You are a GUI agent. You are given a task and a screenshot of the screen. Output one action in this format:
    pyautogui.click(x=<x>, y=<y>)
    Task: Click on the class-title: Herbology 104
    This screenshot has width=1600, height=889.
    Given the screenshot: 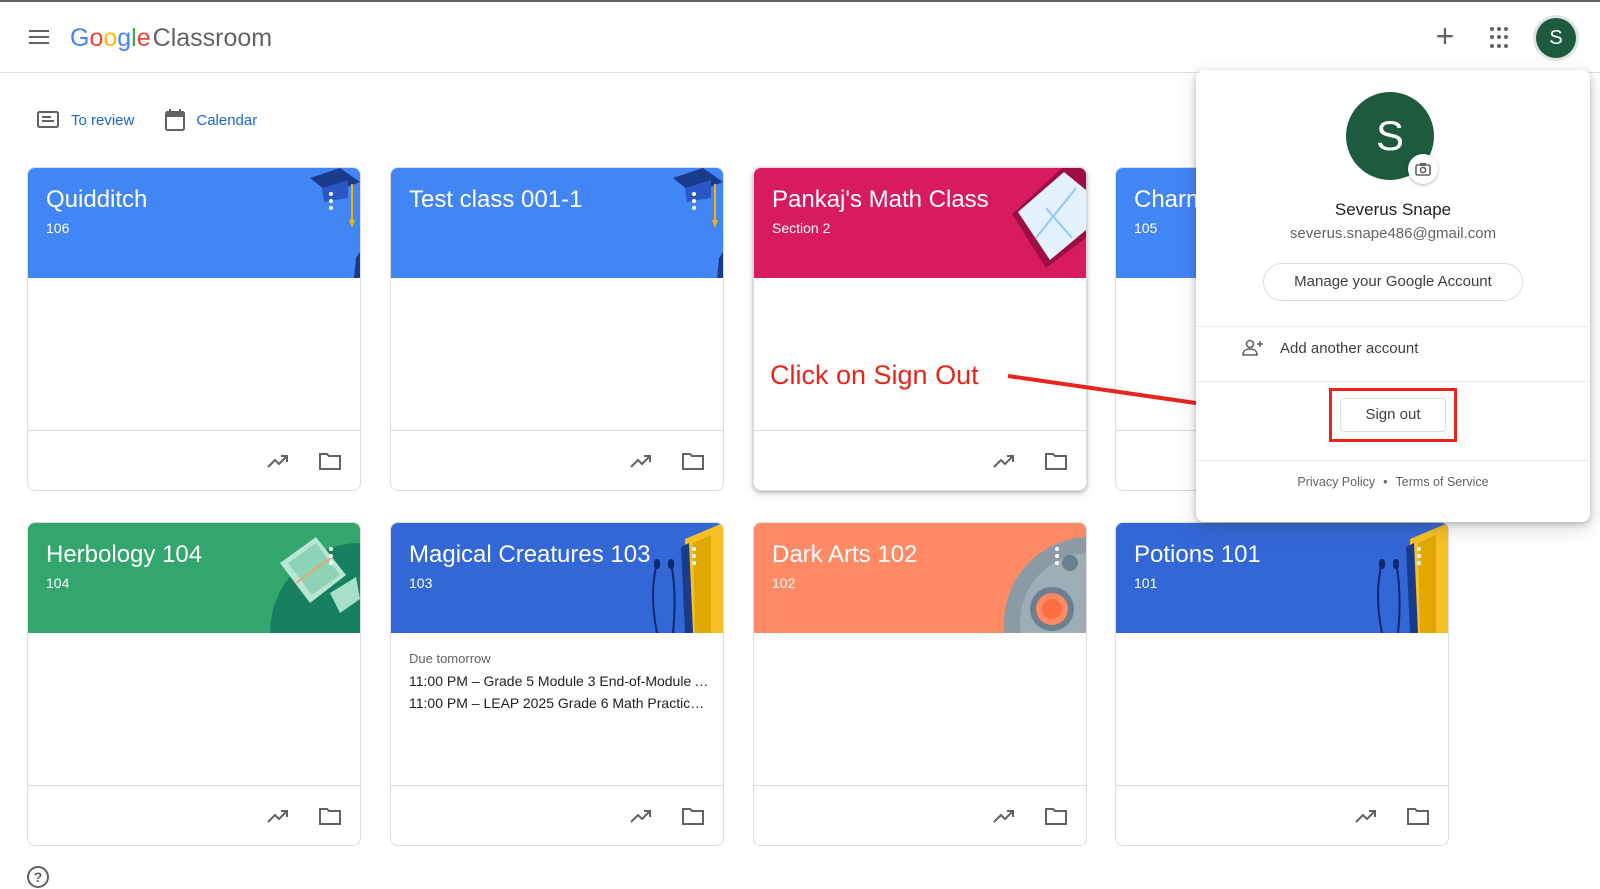 What is the action you would take?
    pyautogui.click(x=124, y=555)
    